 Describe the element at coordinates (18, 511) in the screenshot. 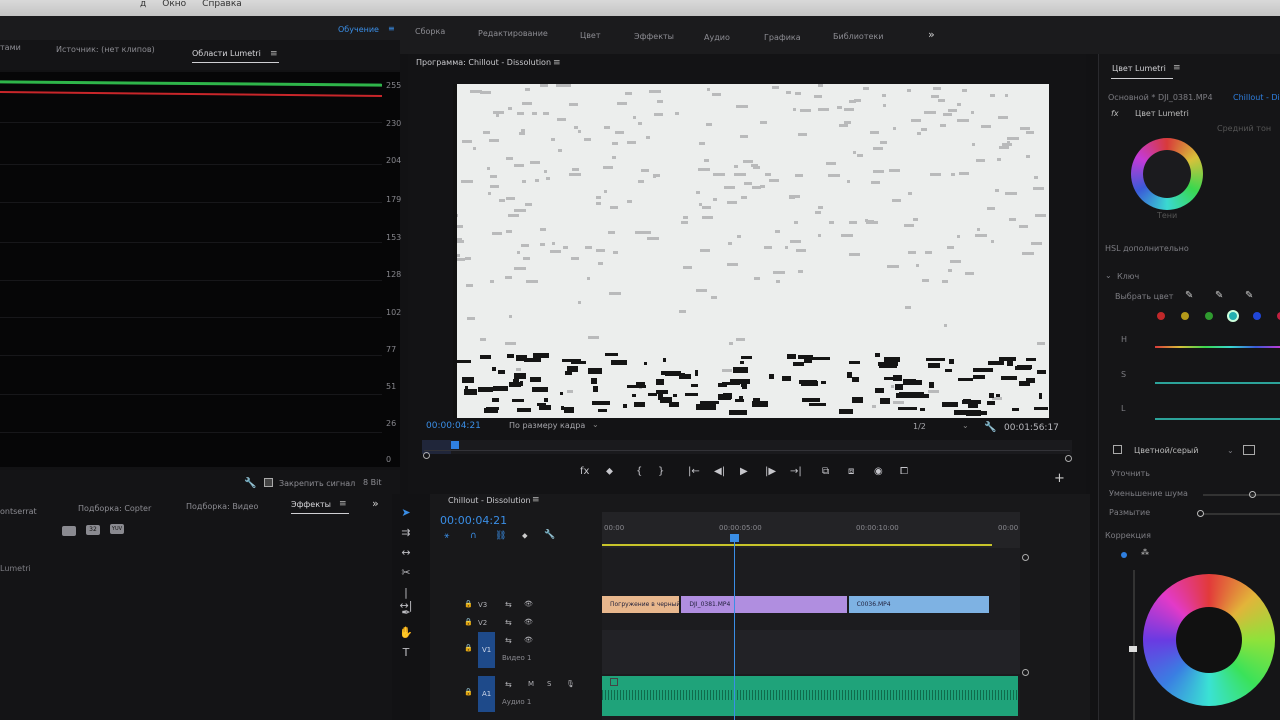

I see `tab-partial-montserrat: ontserrat` at that location.